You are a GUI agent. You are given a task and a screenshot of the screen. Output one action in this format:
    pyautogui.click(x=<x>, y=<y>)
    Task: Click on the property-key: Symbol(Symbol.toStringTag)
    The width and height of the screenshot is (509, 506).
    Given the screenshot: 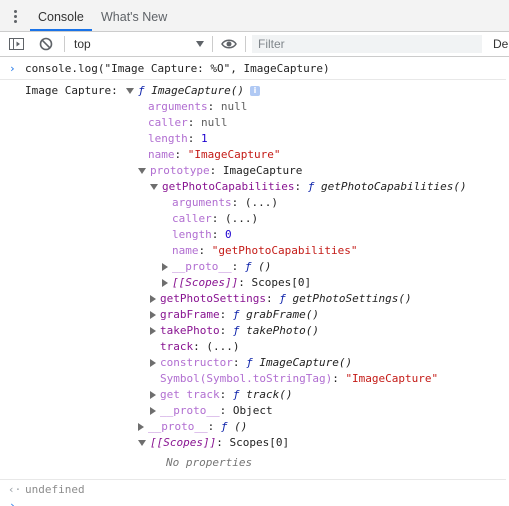 What is the action you would take?
    pyautogui.click(x=246, y=378)
    